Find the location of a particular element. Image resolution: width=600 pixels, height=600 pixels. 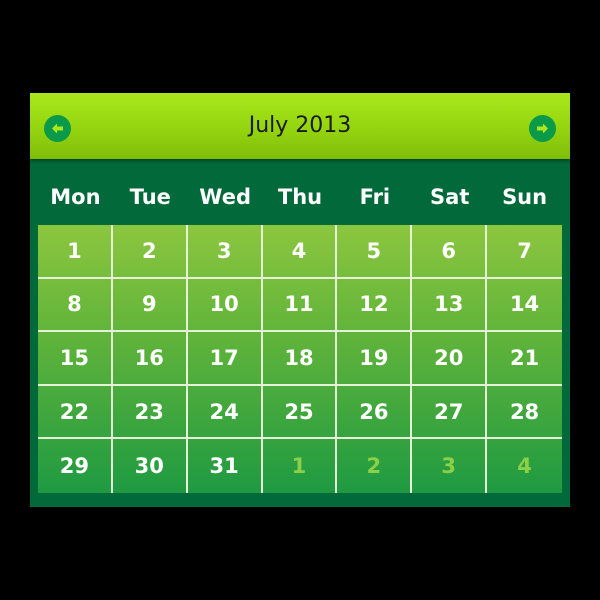

weekday-sat: Sat is located at coordinates (450, 197).